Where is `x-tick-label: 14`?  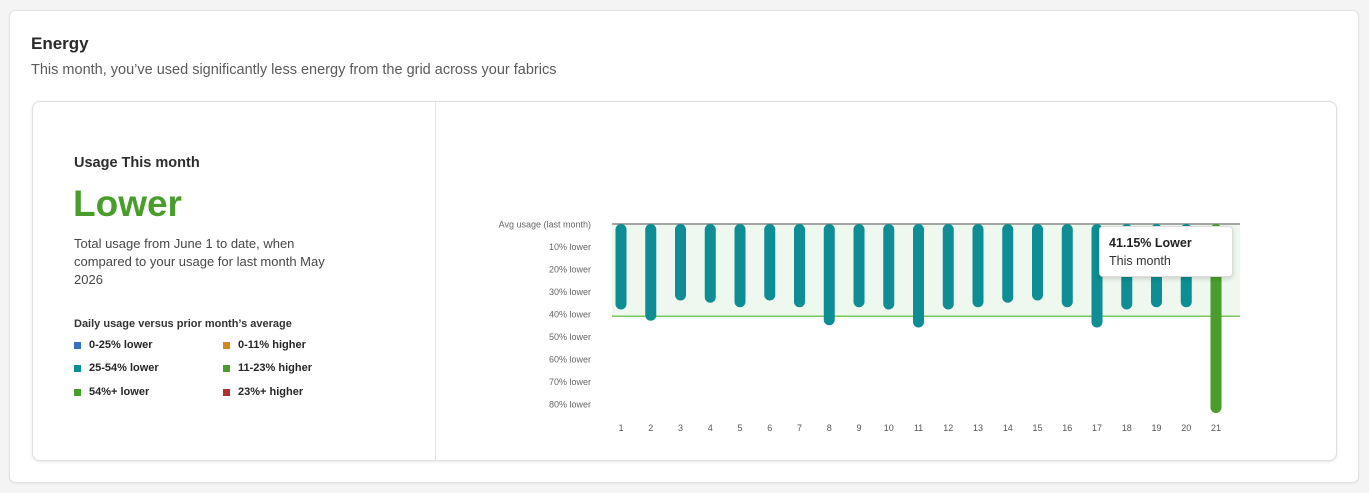
x-tick-label: 14 is located at coordinates (1008, 428).